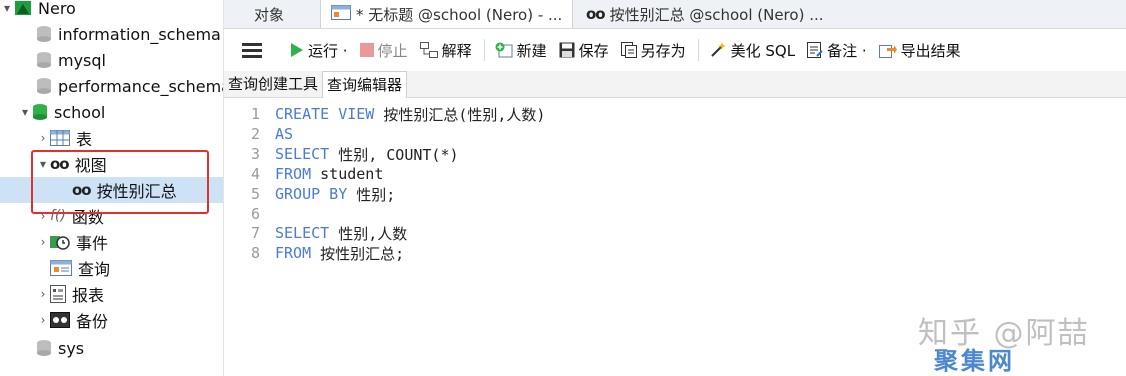 The width and height of the screenshot is (1126, 376). I want to click on db-label: mysql, so click(82, 60).